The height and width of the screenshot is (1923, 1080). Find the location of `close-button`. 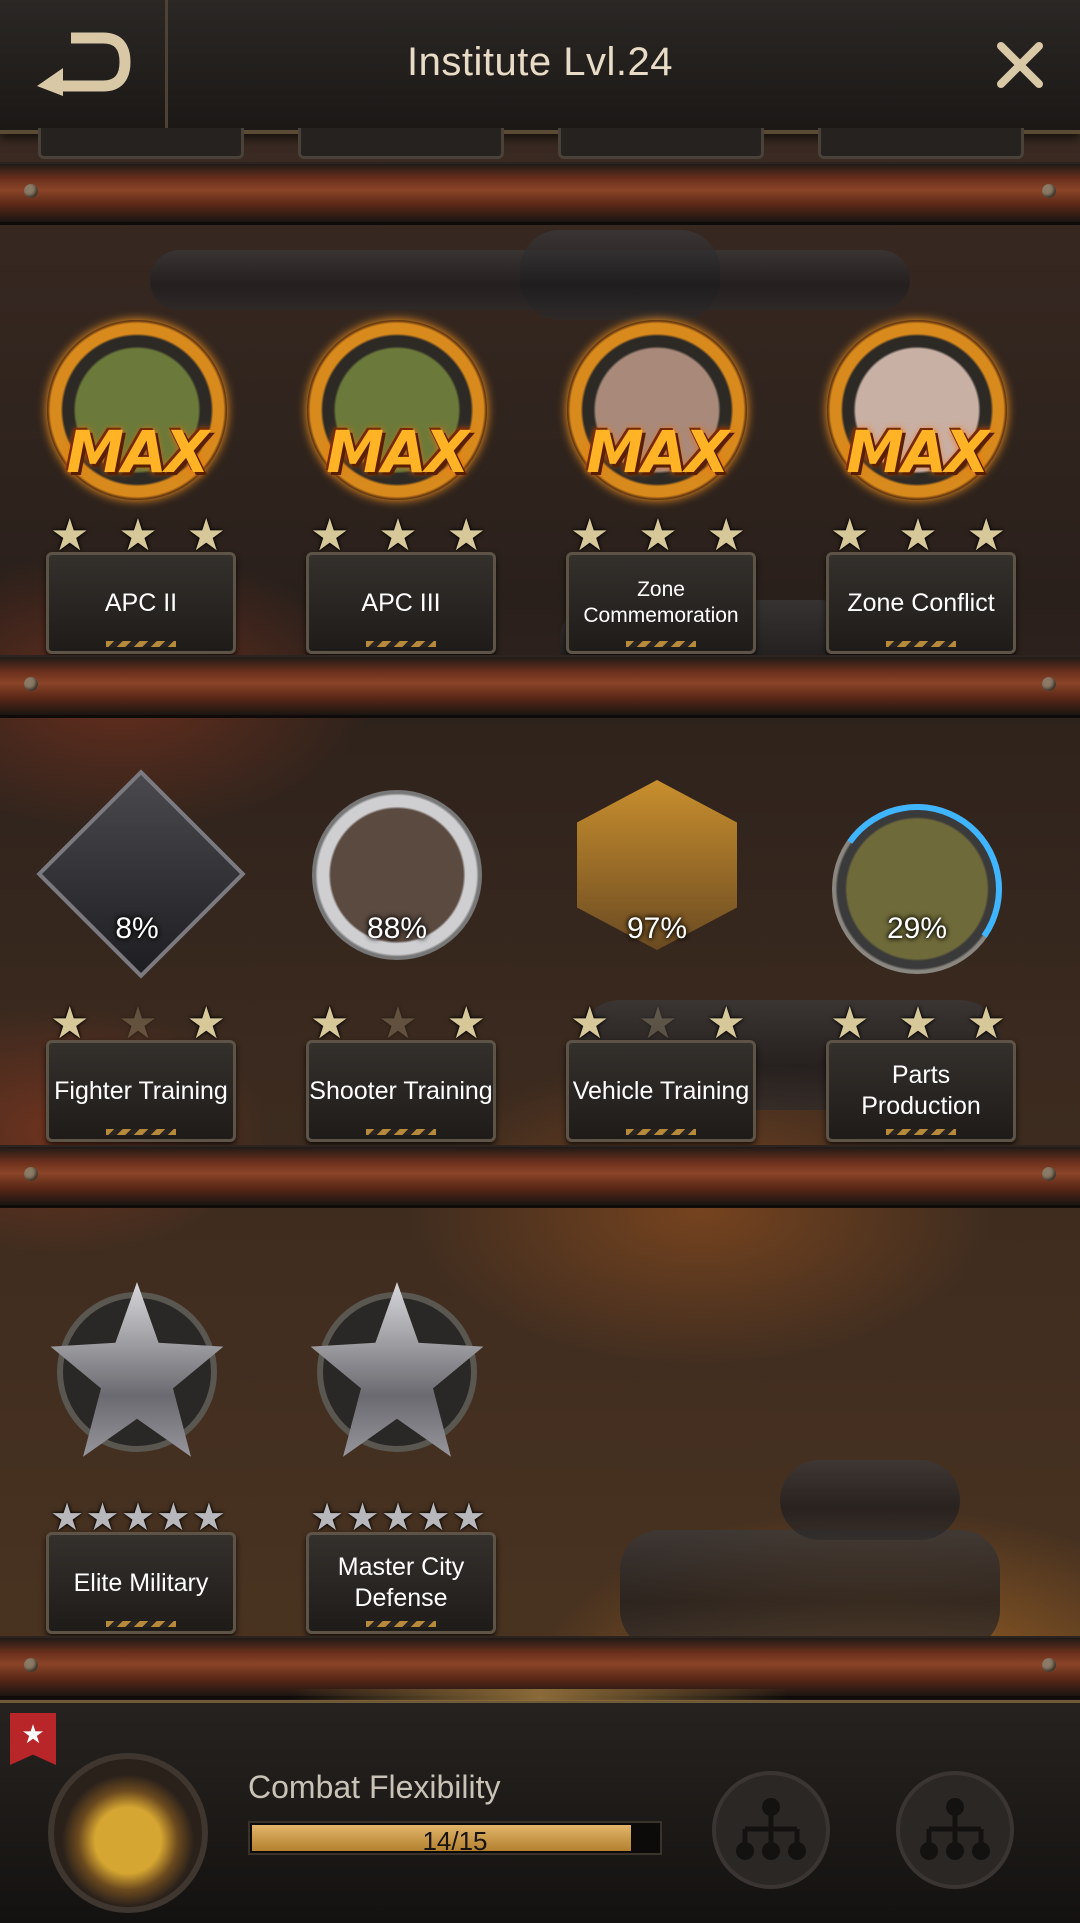

close-button is located at coordinates (1020, 65).